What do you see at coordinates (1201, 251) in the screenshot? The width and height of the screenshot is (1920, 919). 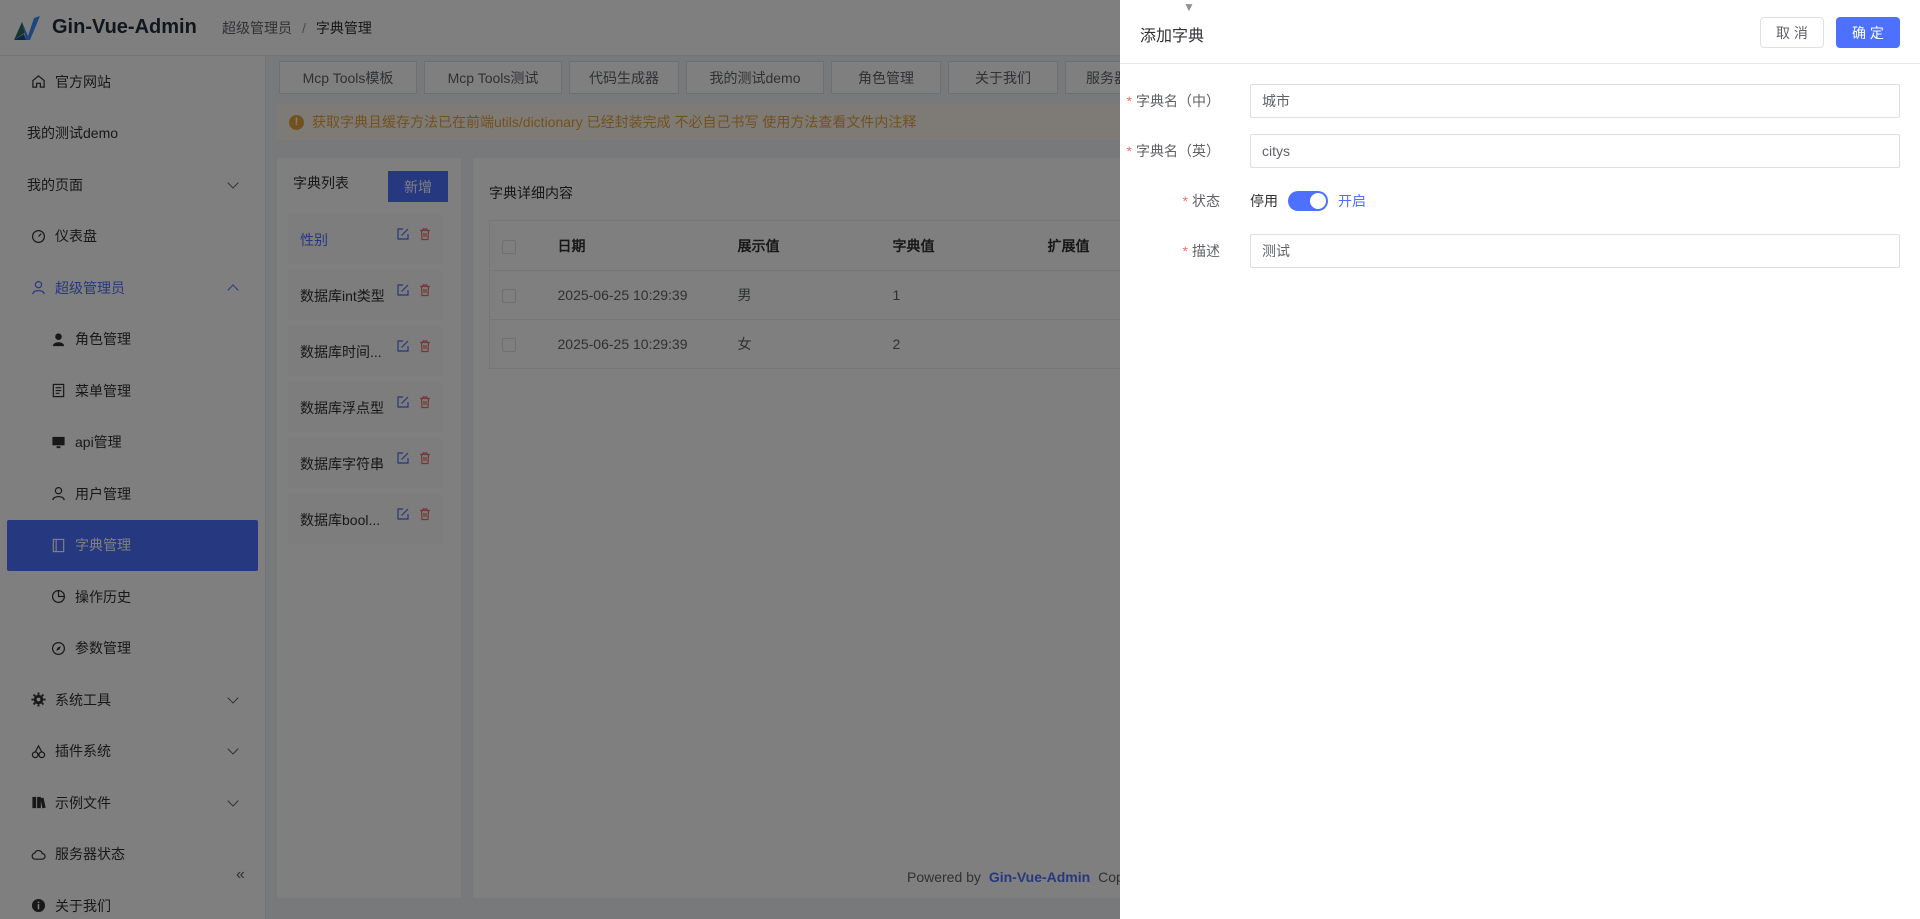 I see `form-label: * 描述` at bounding box center [1201, 251].